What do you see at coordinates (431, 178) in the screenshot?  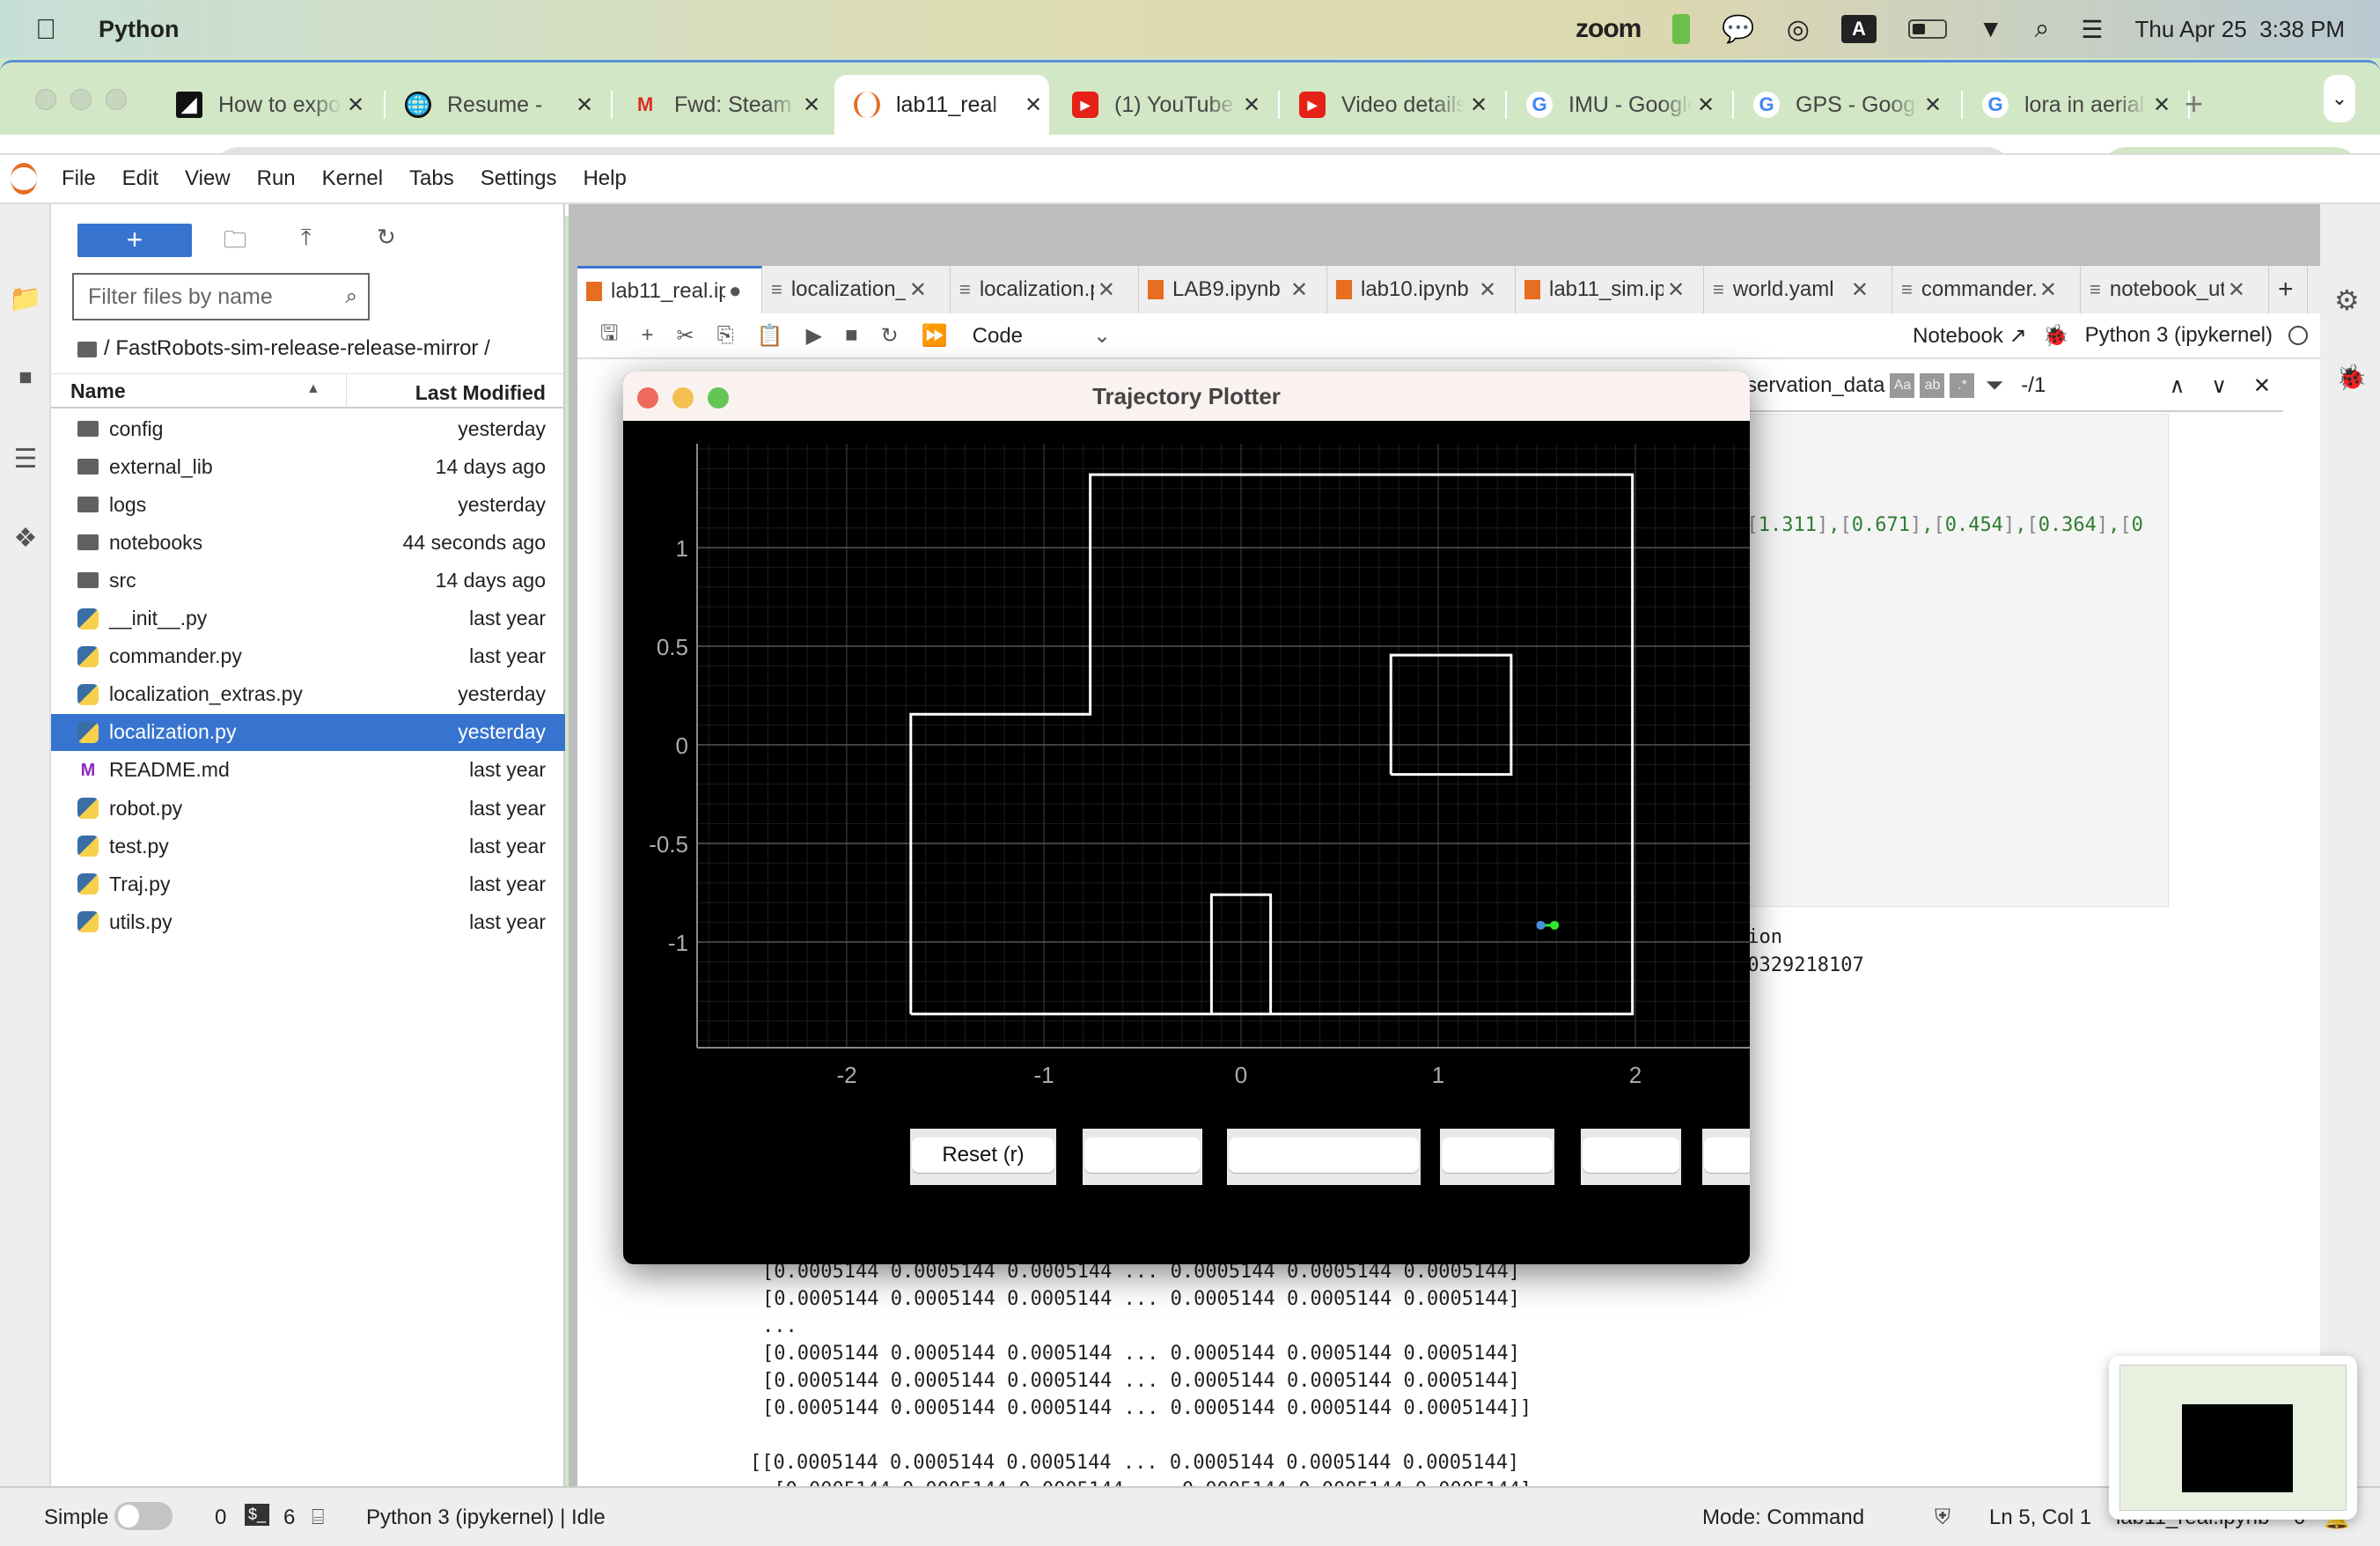 I see `menu-tabs: Tabs` at bounding box center [431, 178].